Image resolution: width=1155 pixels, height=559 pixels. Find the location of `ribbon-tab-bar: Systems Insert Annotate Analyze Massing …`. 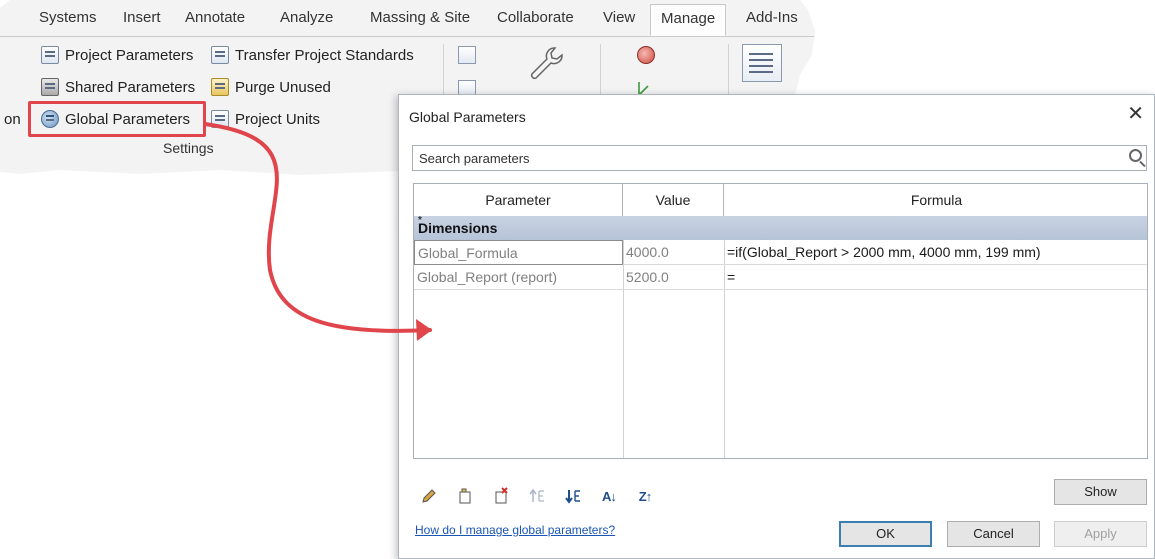

ribbon-tab-bar: Systems Insert Annotate Analyze Massing … is located at coordinates (407, 18).